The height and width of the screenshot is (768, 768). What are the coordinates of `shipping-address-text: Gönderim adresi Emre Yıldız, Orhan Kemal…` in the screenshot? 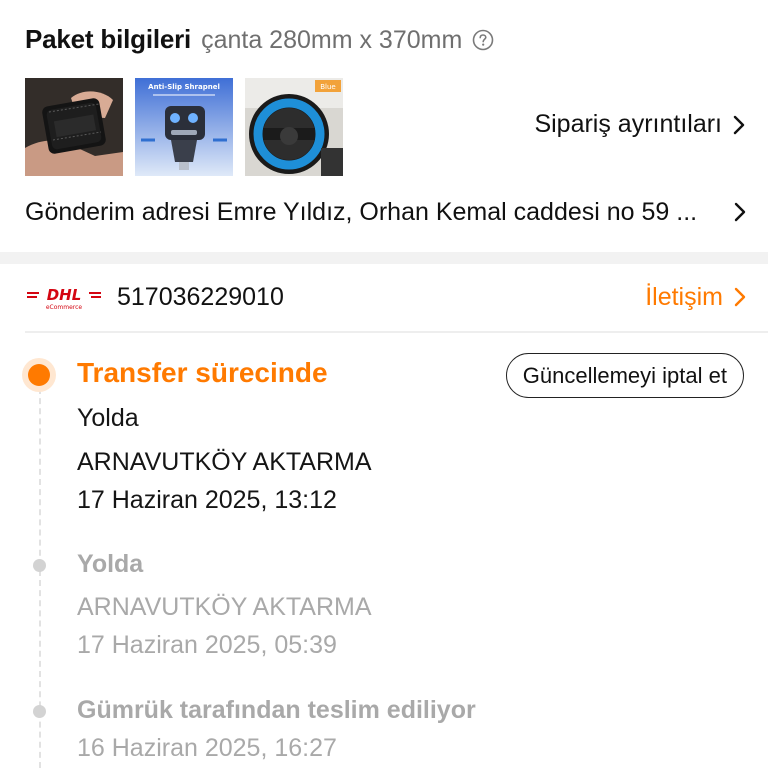 It's located at (361, 212).